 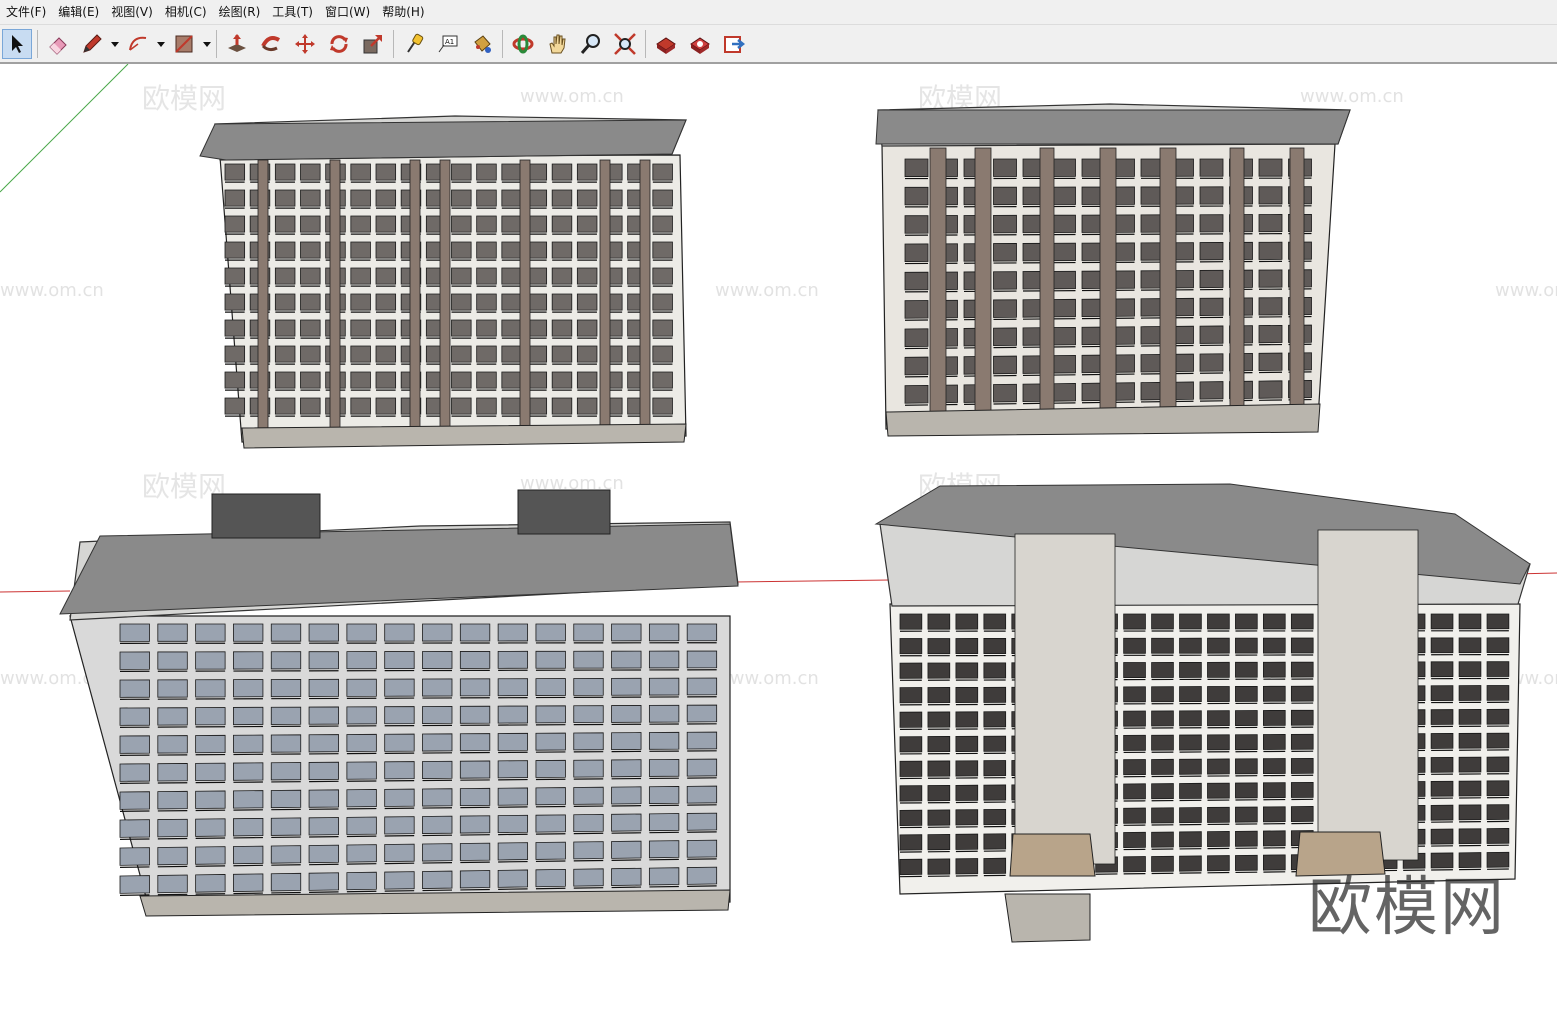 I want to click on push-pull-icon, so click(x=237, y=43).